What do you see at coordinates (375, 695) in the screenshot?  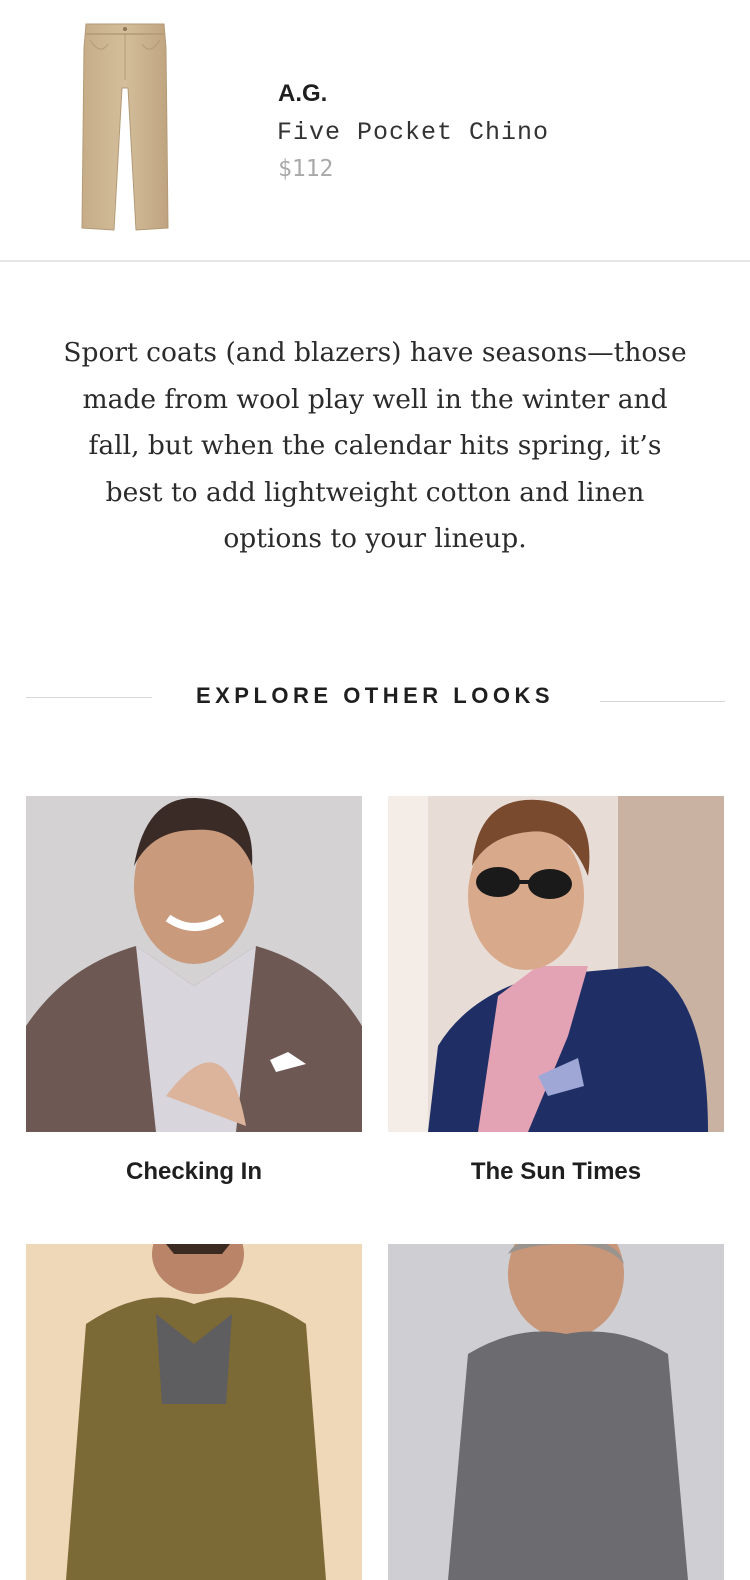 I see `section-title: EXPLORE OTHER LOOKS` at bounding box center [375, 695].